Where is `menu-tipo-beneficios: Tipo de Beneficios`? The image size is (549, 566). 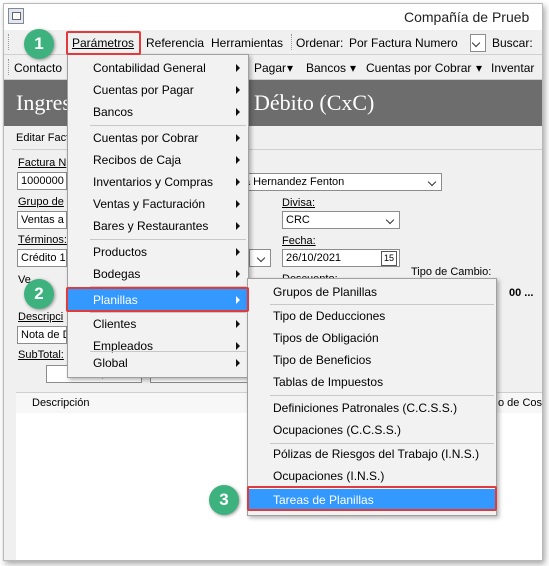 menu-tipo-beneficios: Tipo de Beneficios is located at coordinates (372, 360).